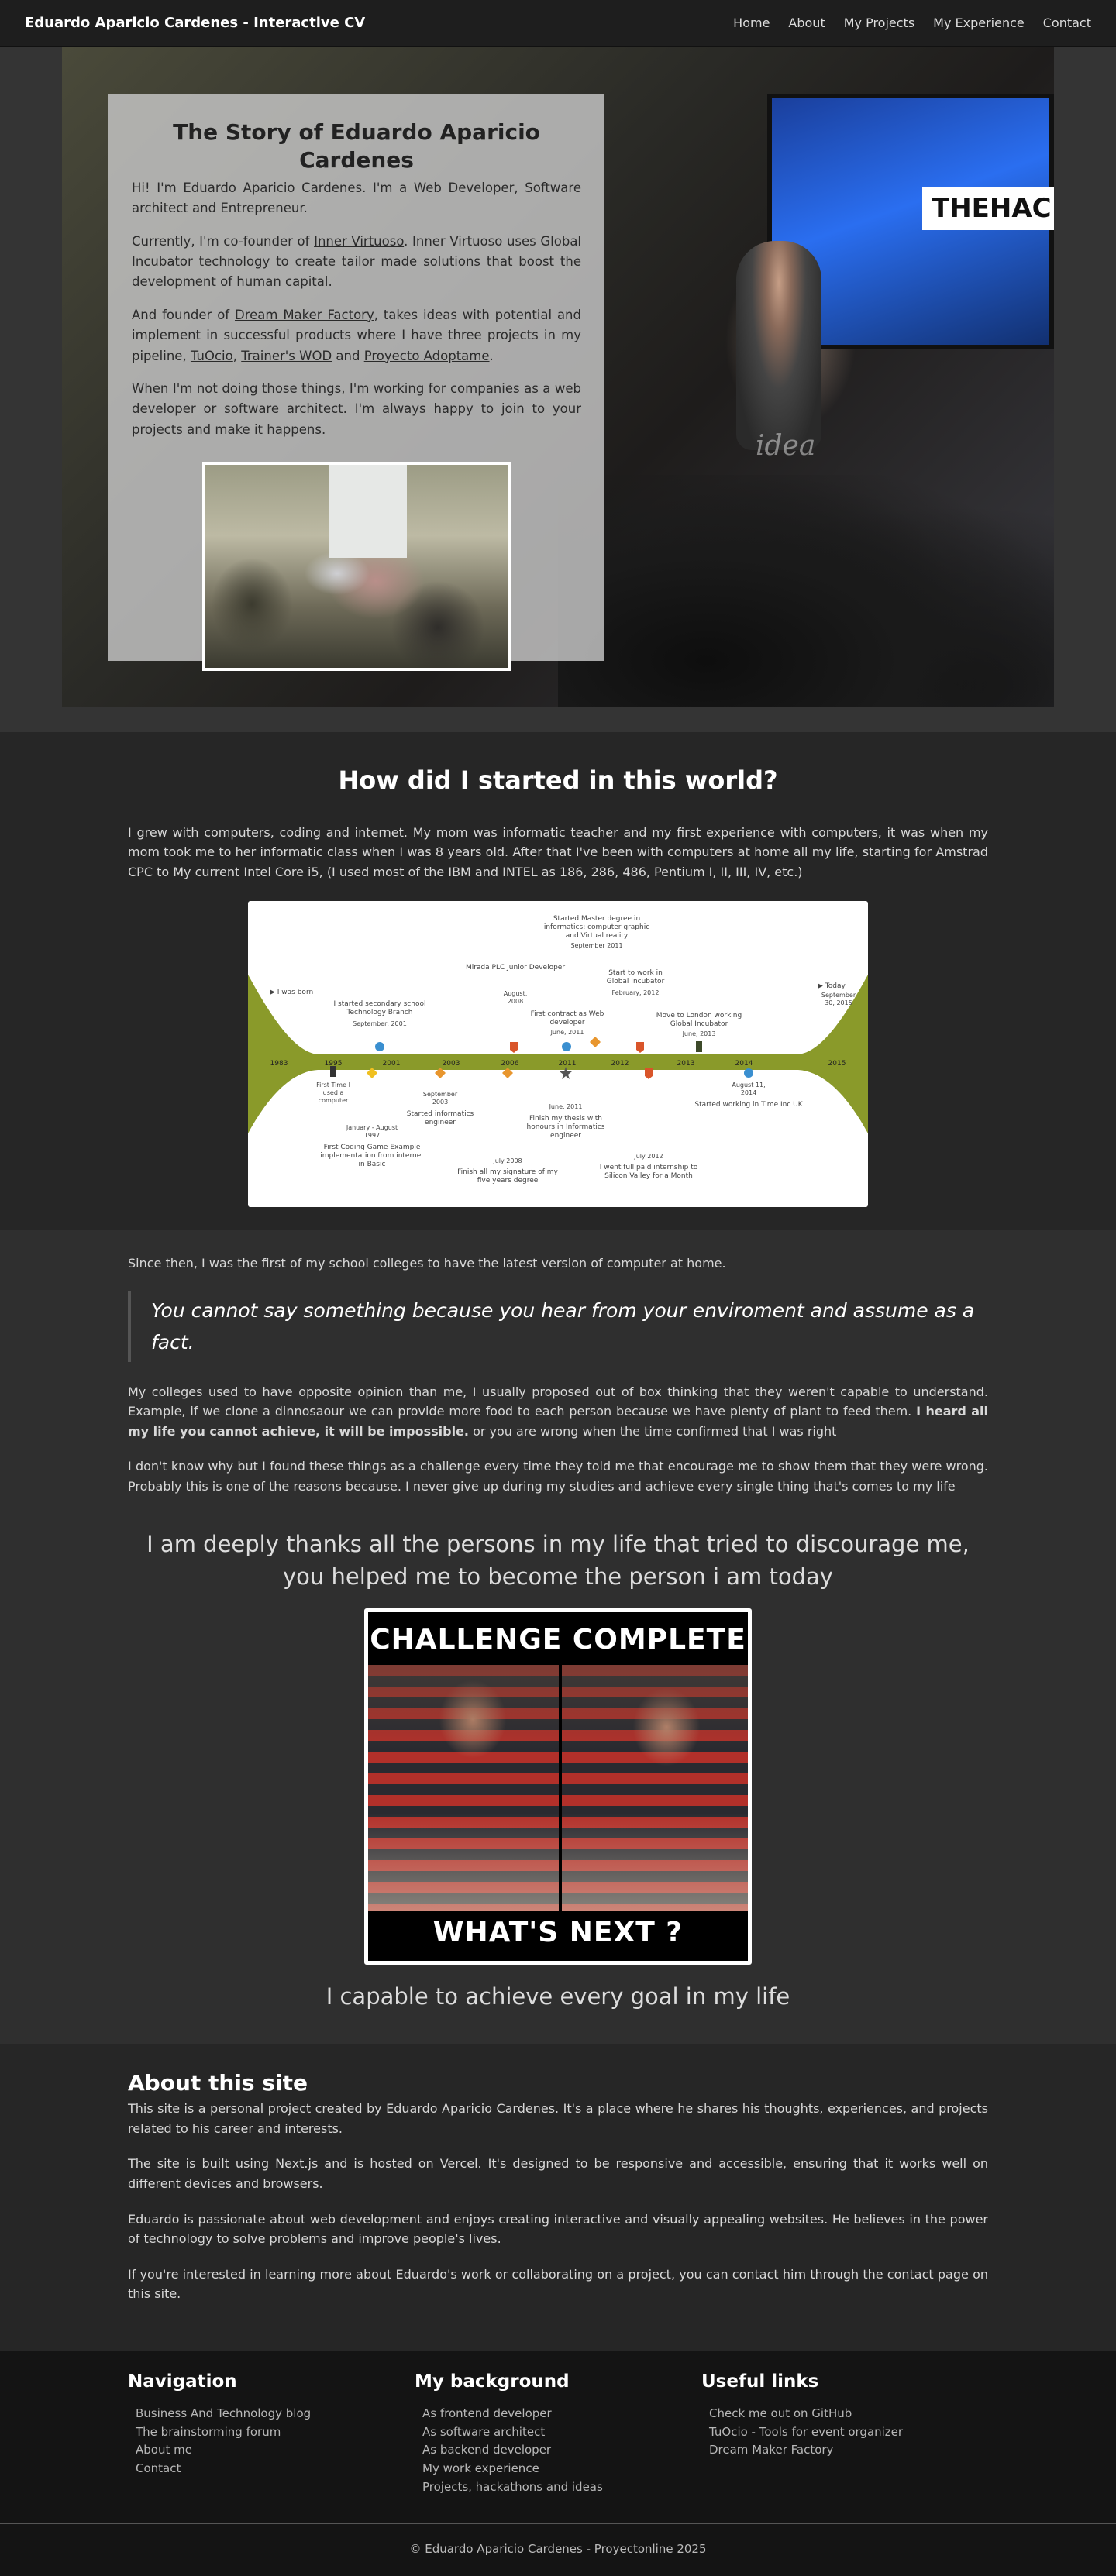 The image size is (1116, 2576). I want to click on footer-link-blog: Business And Technology blog, so click(275, 2414).